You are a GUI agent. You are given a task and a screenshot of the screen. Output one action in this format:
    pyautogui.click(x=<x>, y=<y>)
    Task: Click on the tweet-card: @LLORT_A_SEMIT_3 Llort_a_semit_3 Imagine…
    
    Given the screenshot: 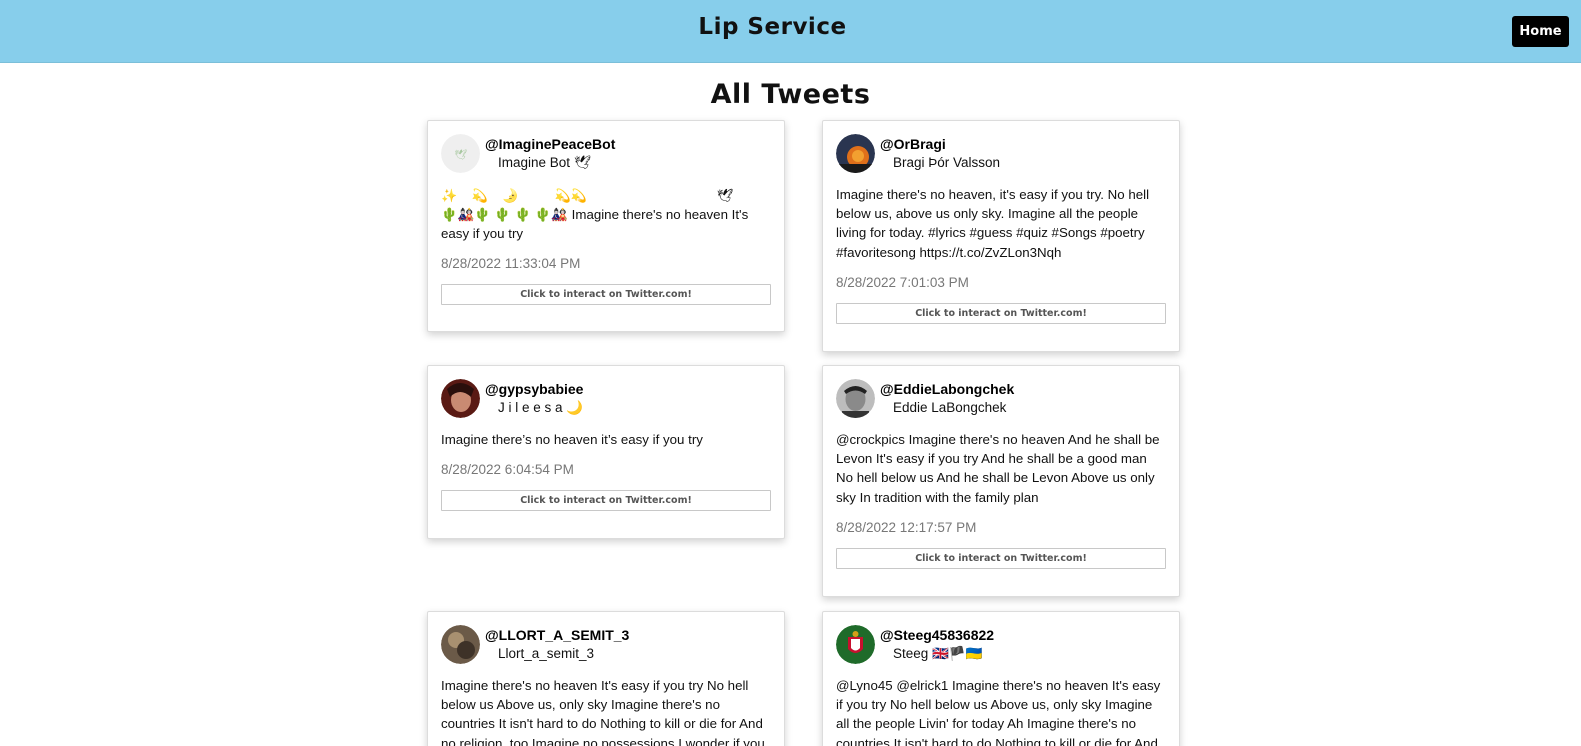 What is the action you would take?
    pyautogui.click(x=606, y=678)
    